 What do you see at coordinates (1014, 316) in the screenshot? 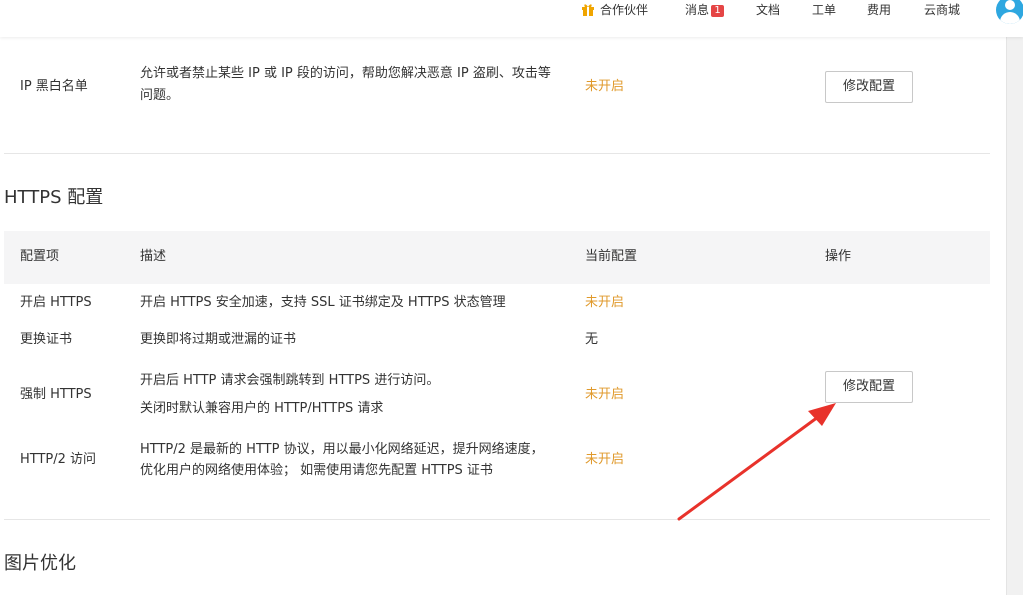
I see `scrollbar` at bounding box center [1014, 316].